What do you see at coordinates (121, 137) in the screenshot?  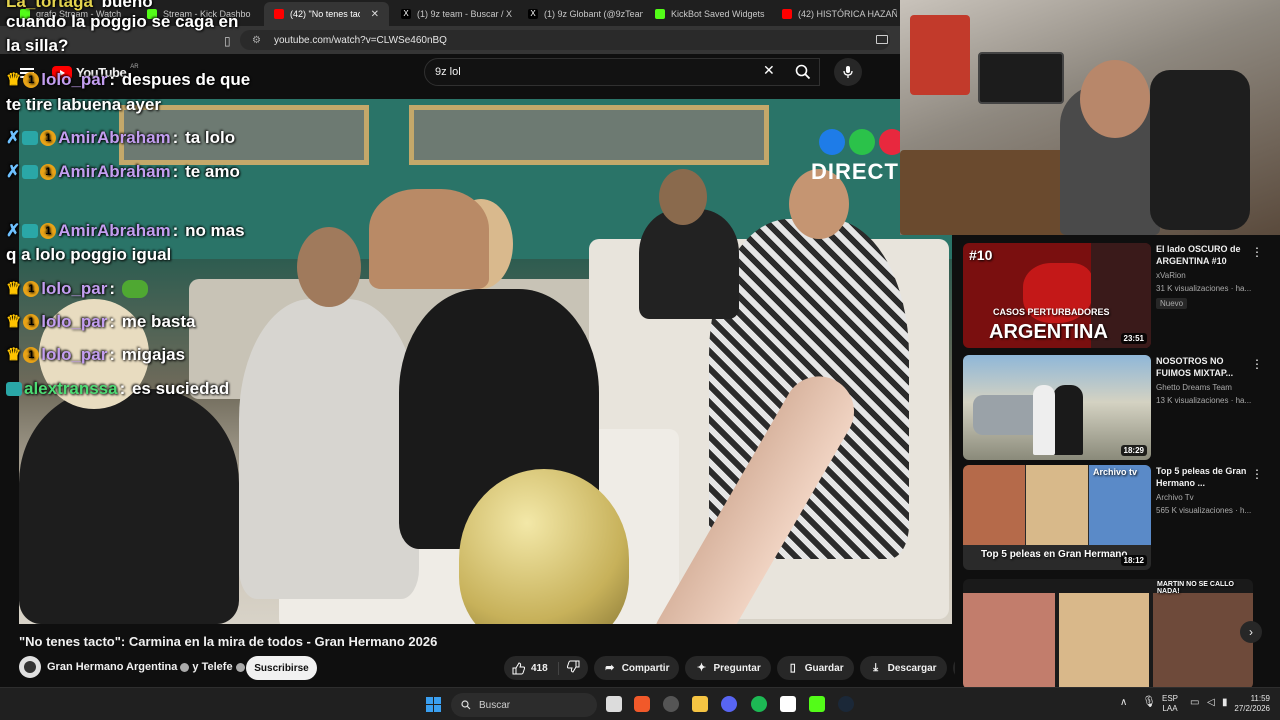 I see `chat-message: ✗ 1 AmirAbraham: ta lolo` at bounding box center [121, 137].